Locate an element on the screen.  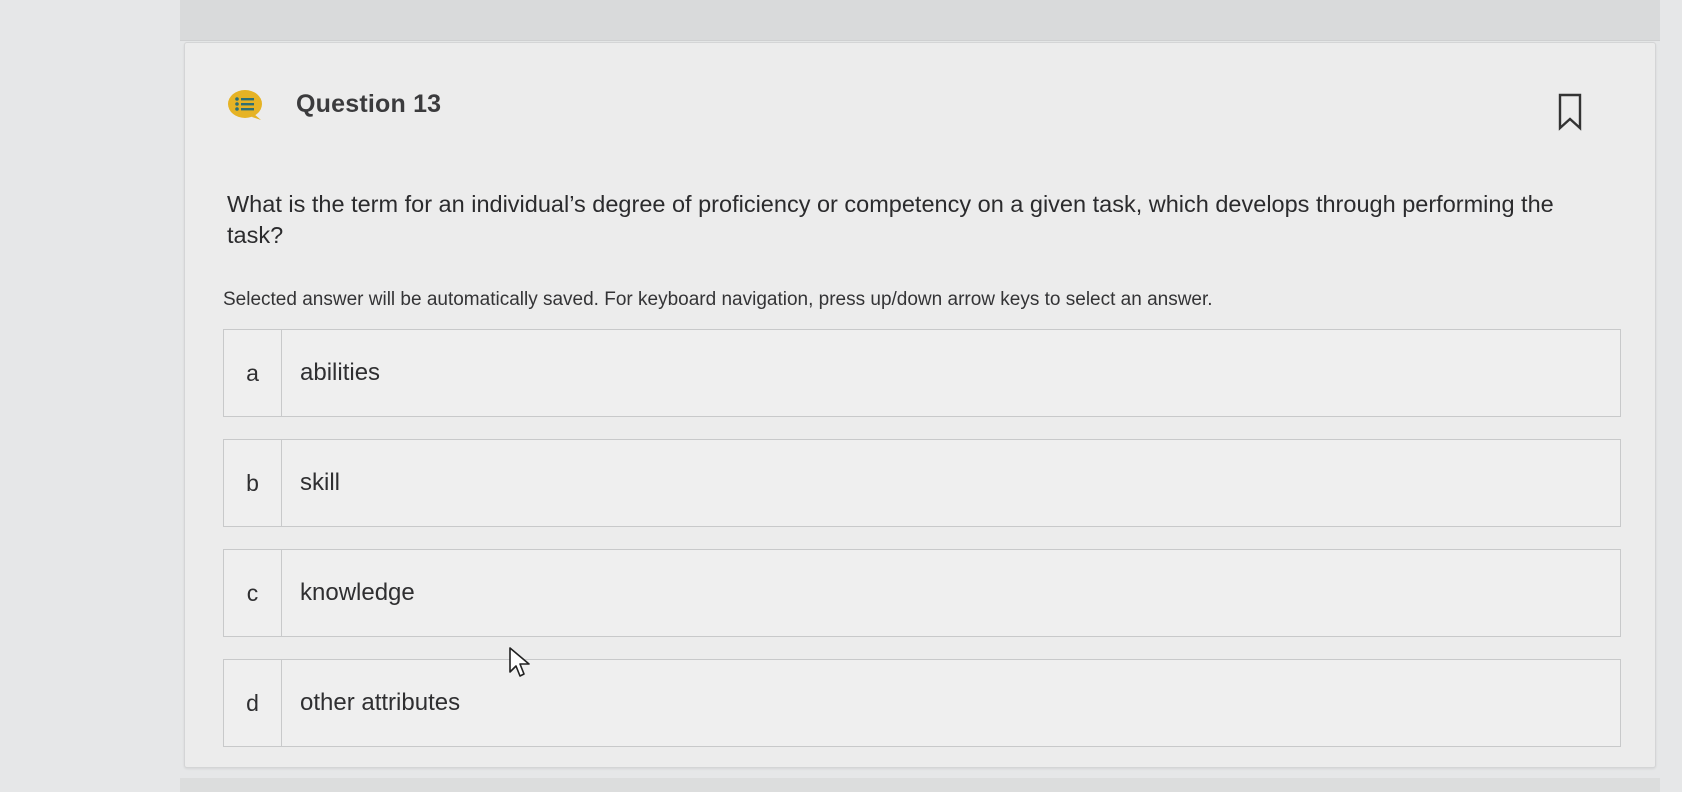
answer-option-d: d other attributes is located at coordinates (922, 703).